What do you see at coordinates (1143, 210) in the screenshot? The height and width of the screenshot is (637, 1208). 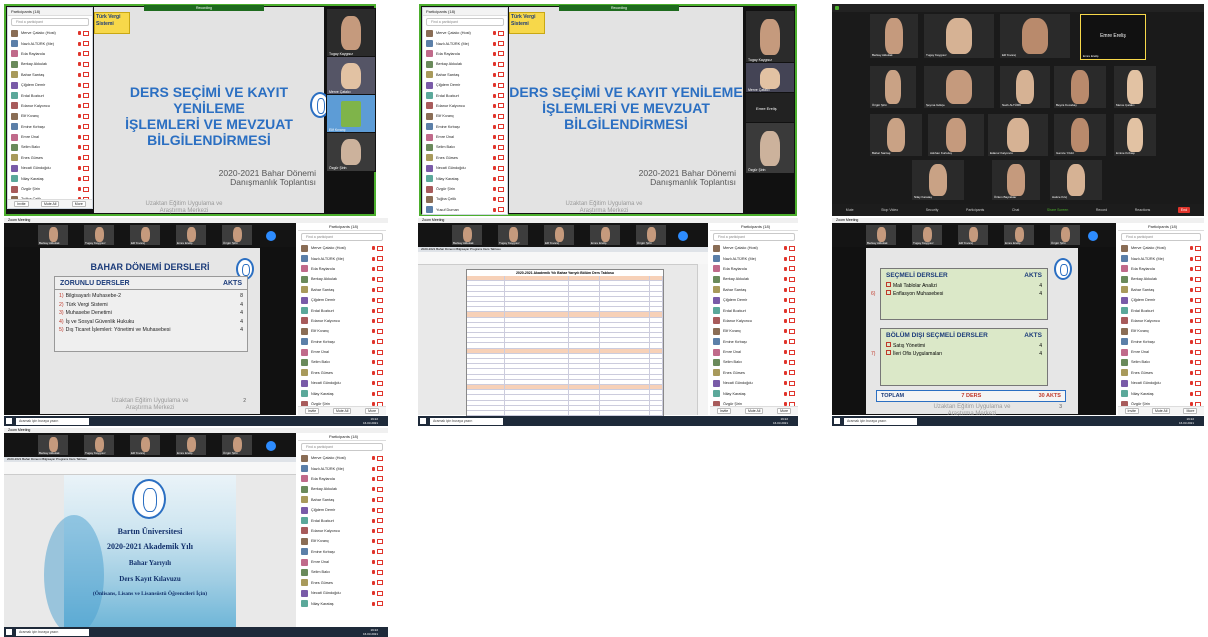 I see `reactions-button: Reactions` at bounding box center [1143, 210].